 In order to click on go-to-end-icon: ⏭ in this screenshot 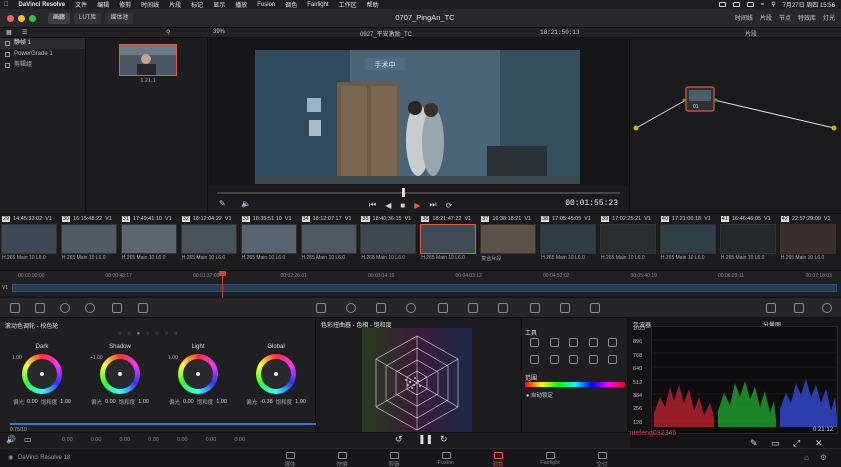, I will do `click(432, 205)`.